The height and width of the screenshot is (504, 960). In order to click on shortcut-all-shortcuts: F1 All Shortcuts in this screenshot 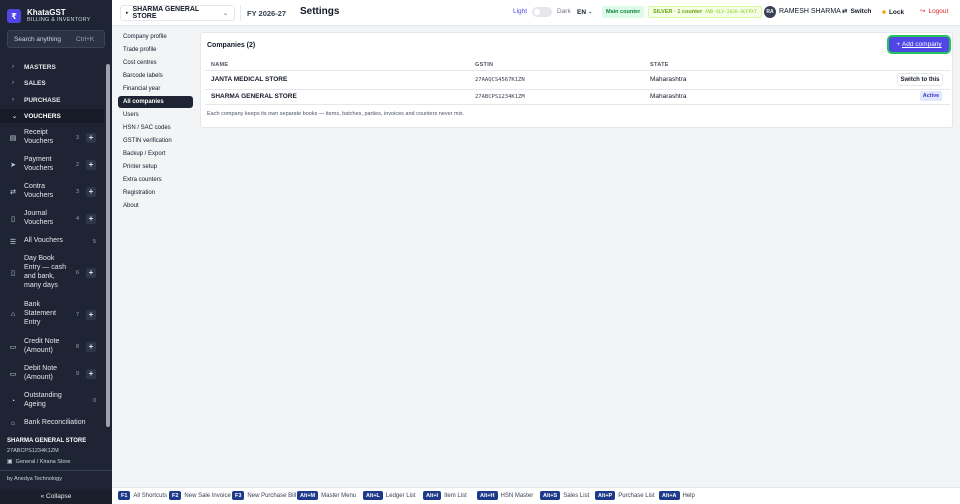, I will do `click(142, 495)`.